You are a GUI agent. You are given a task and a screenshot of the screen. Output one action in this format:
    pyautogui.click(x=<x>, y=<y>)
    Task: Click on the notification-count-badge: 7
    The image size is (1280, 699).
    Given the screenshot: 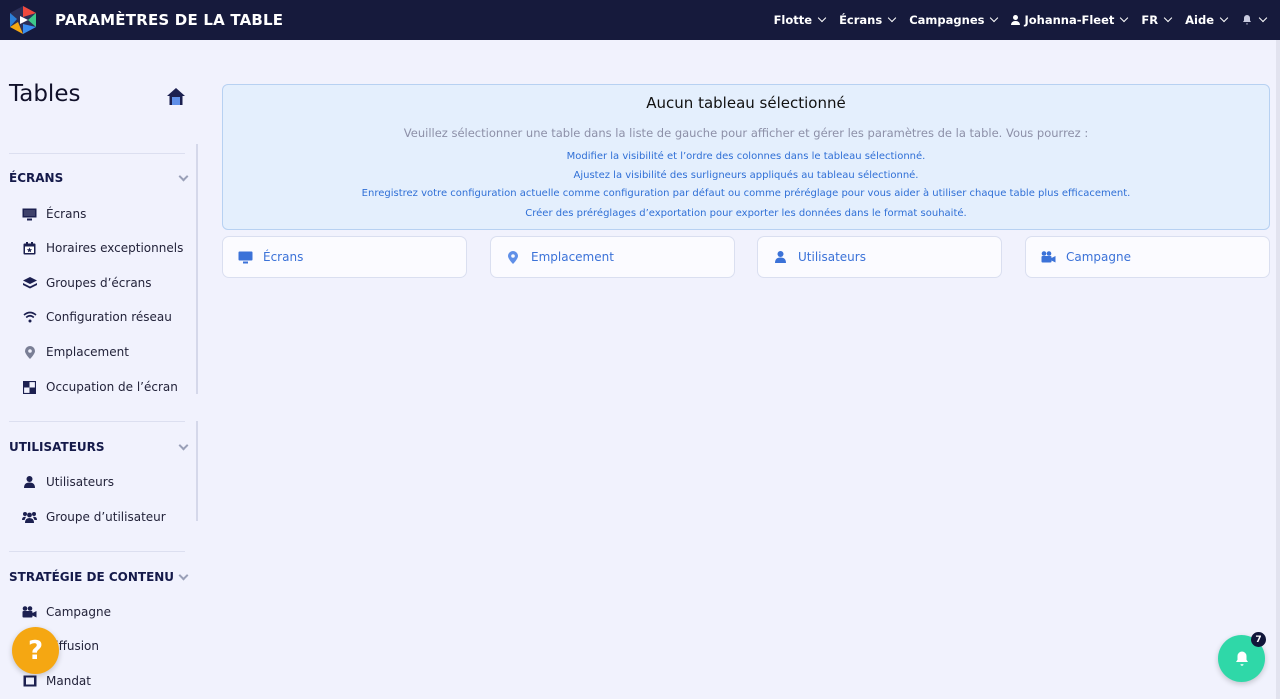 What is the action you would take?
    pyautogui.click(x=1258, y=639)
    